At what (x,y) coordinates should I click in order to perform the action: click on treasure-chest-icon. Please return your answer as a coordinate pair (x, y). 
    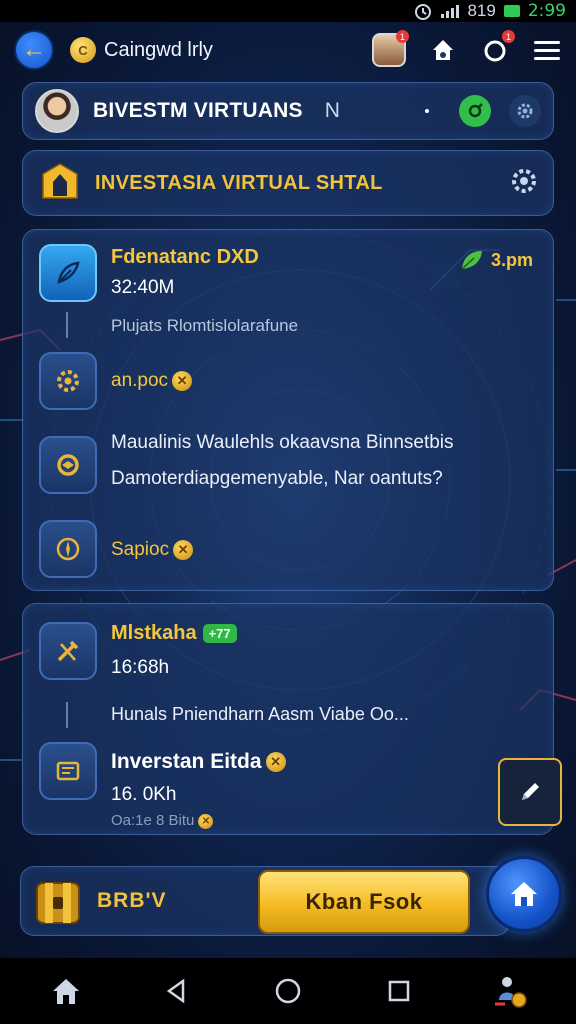
    Looking at the image, I should click on (58, 903).